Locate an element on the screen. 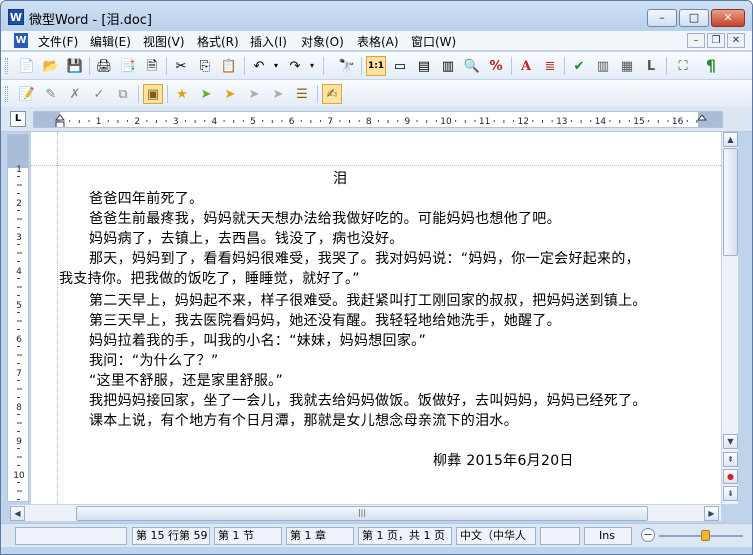 The width and height of the screenshot is (753, 555). paragraph-mark-icon: ¶ is located at coordinates (711, 66).